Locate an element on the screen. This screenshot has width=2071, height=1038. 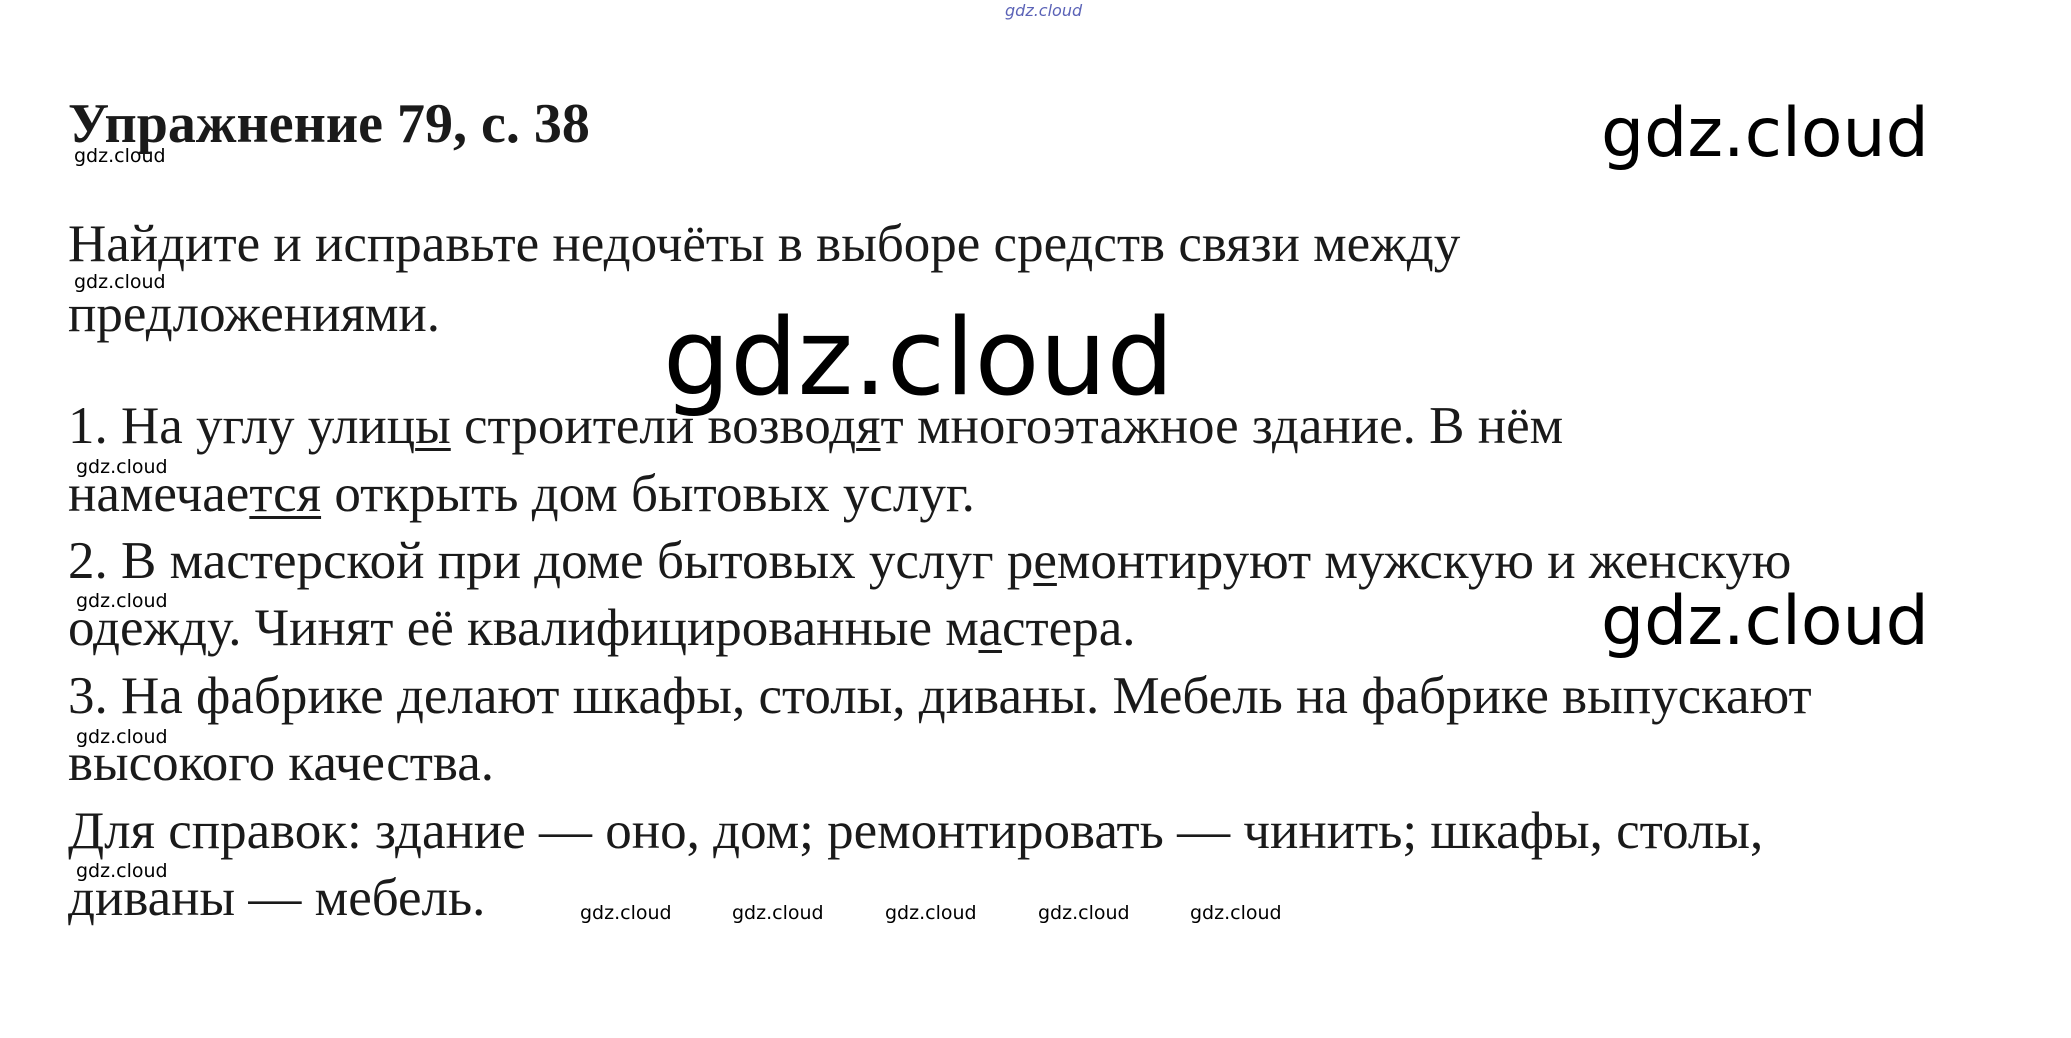
underlined-letters: тся is located at coordinates (285, 494).